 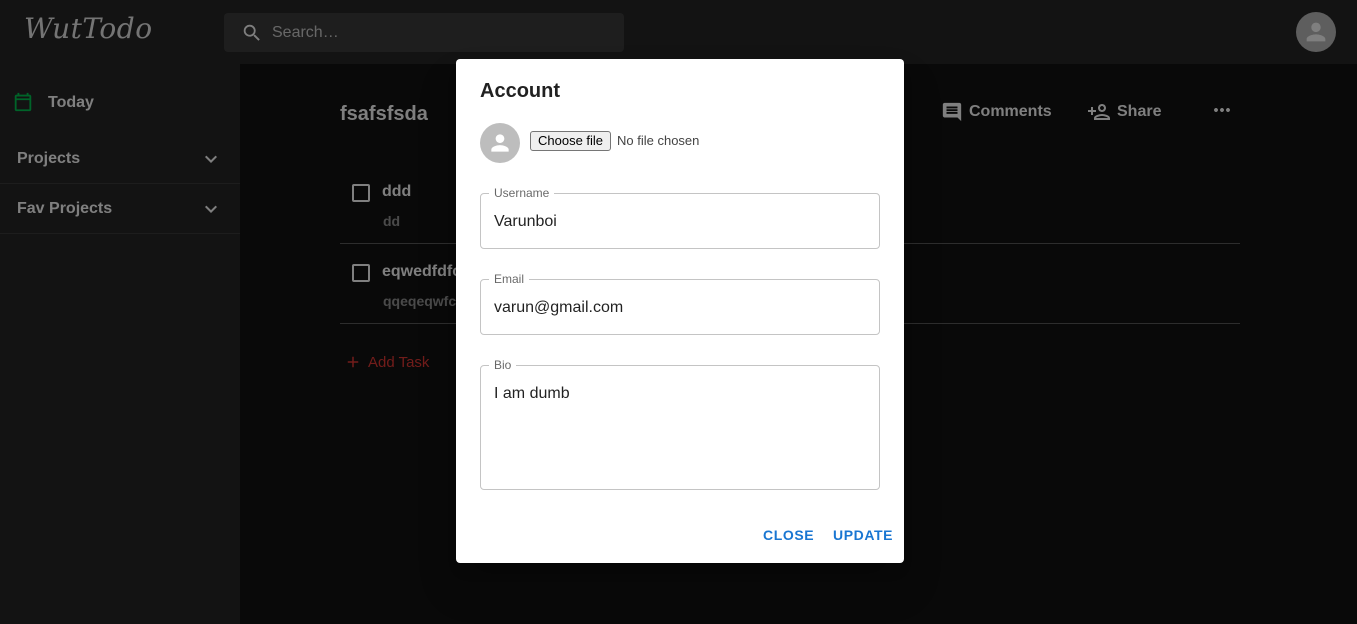 What do you see at coordinates (680, 303) in the screenshot?
I see `email-field: Email varun@gmail.com` at bounding box center [680, 303].